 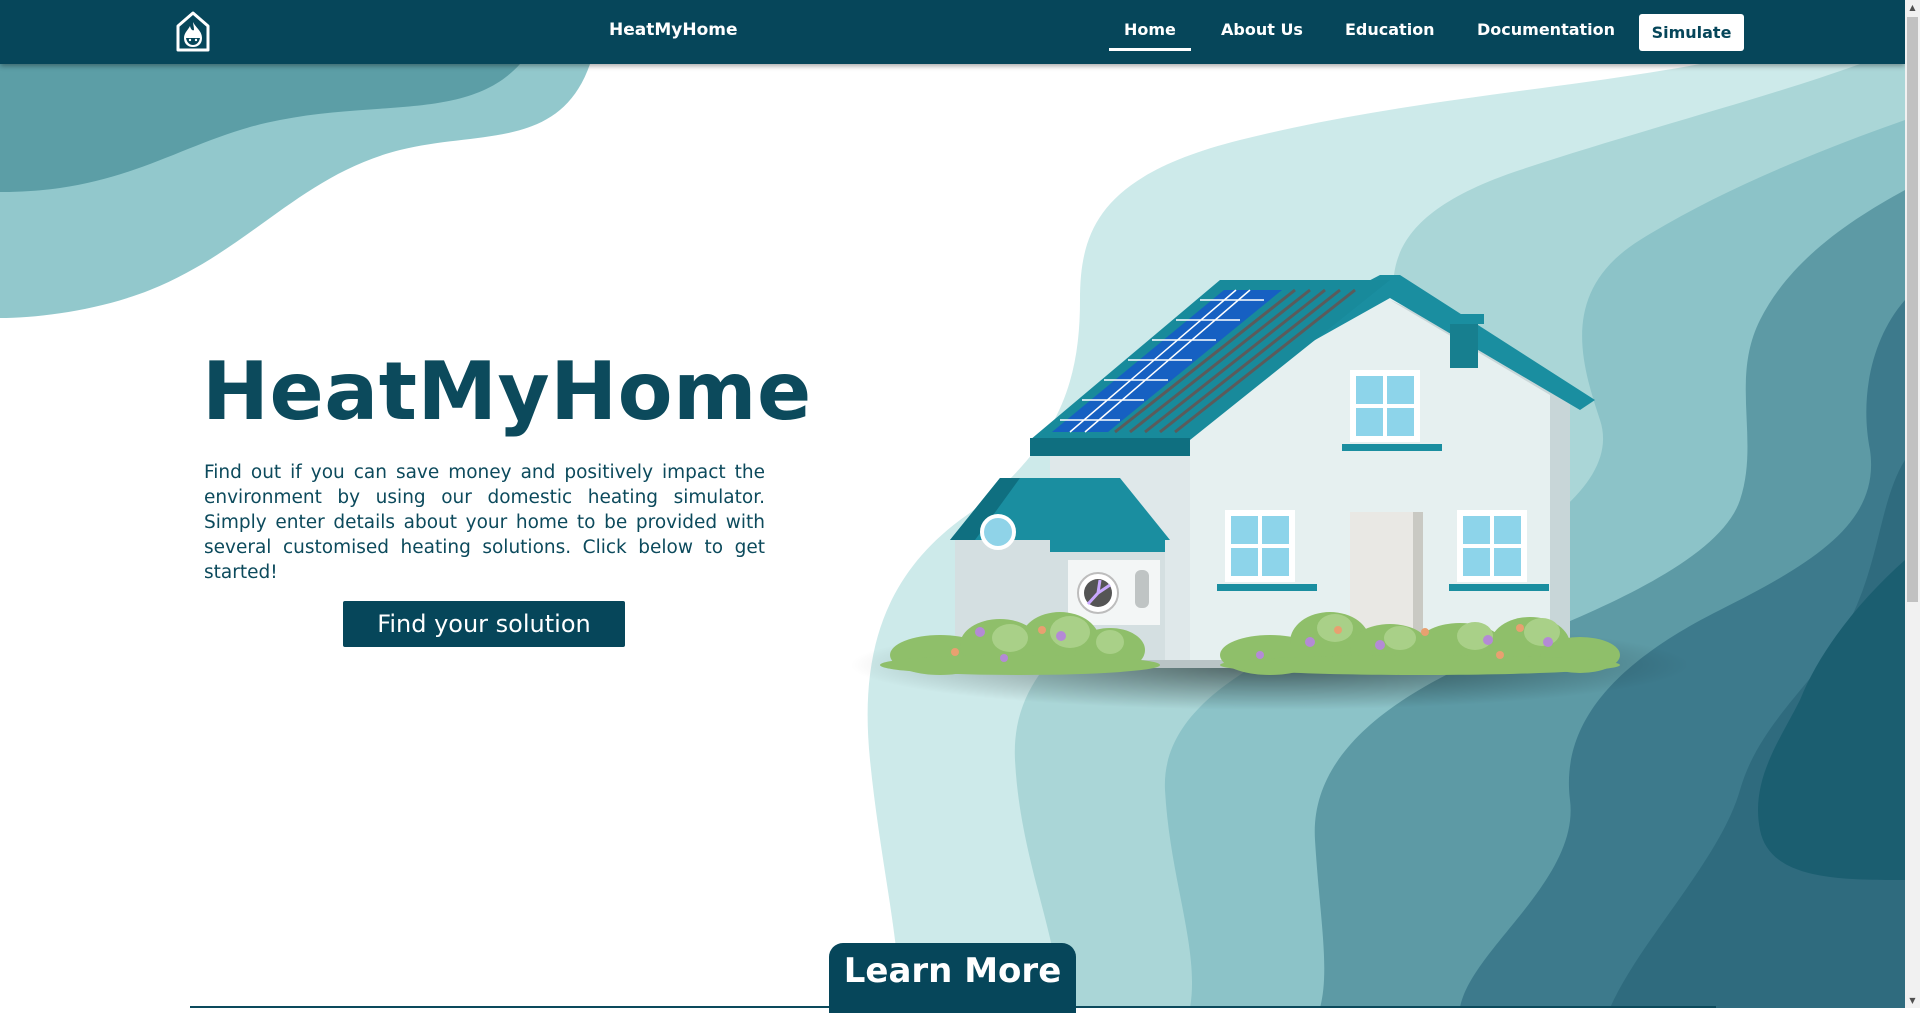 What do you see at coordinates (952, 978) in the screenshot?
I see `learn-more-button: Learn More` at bounding box center [952, 978].